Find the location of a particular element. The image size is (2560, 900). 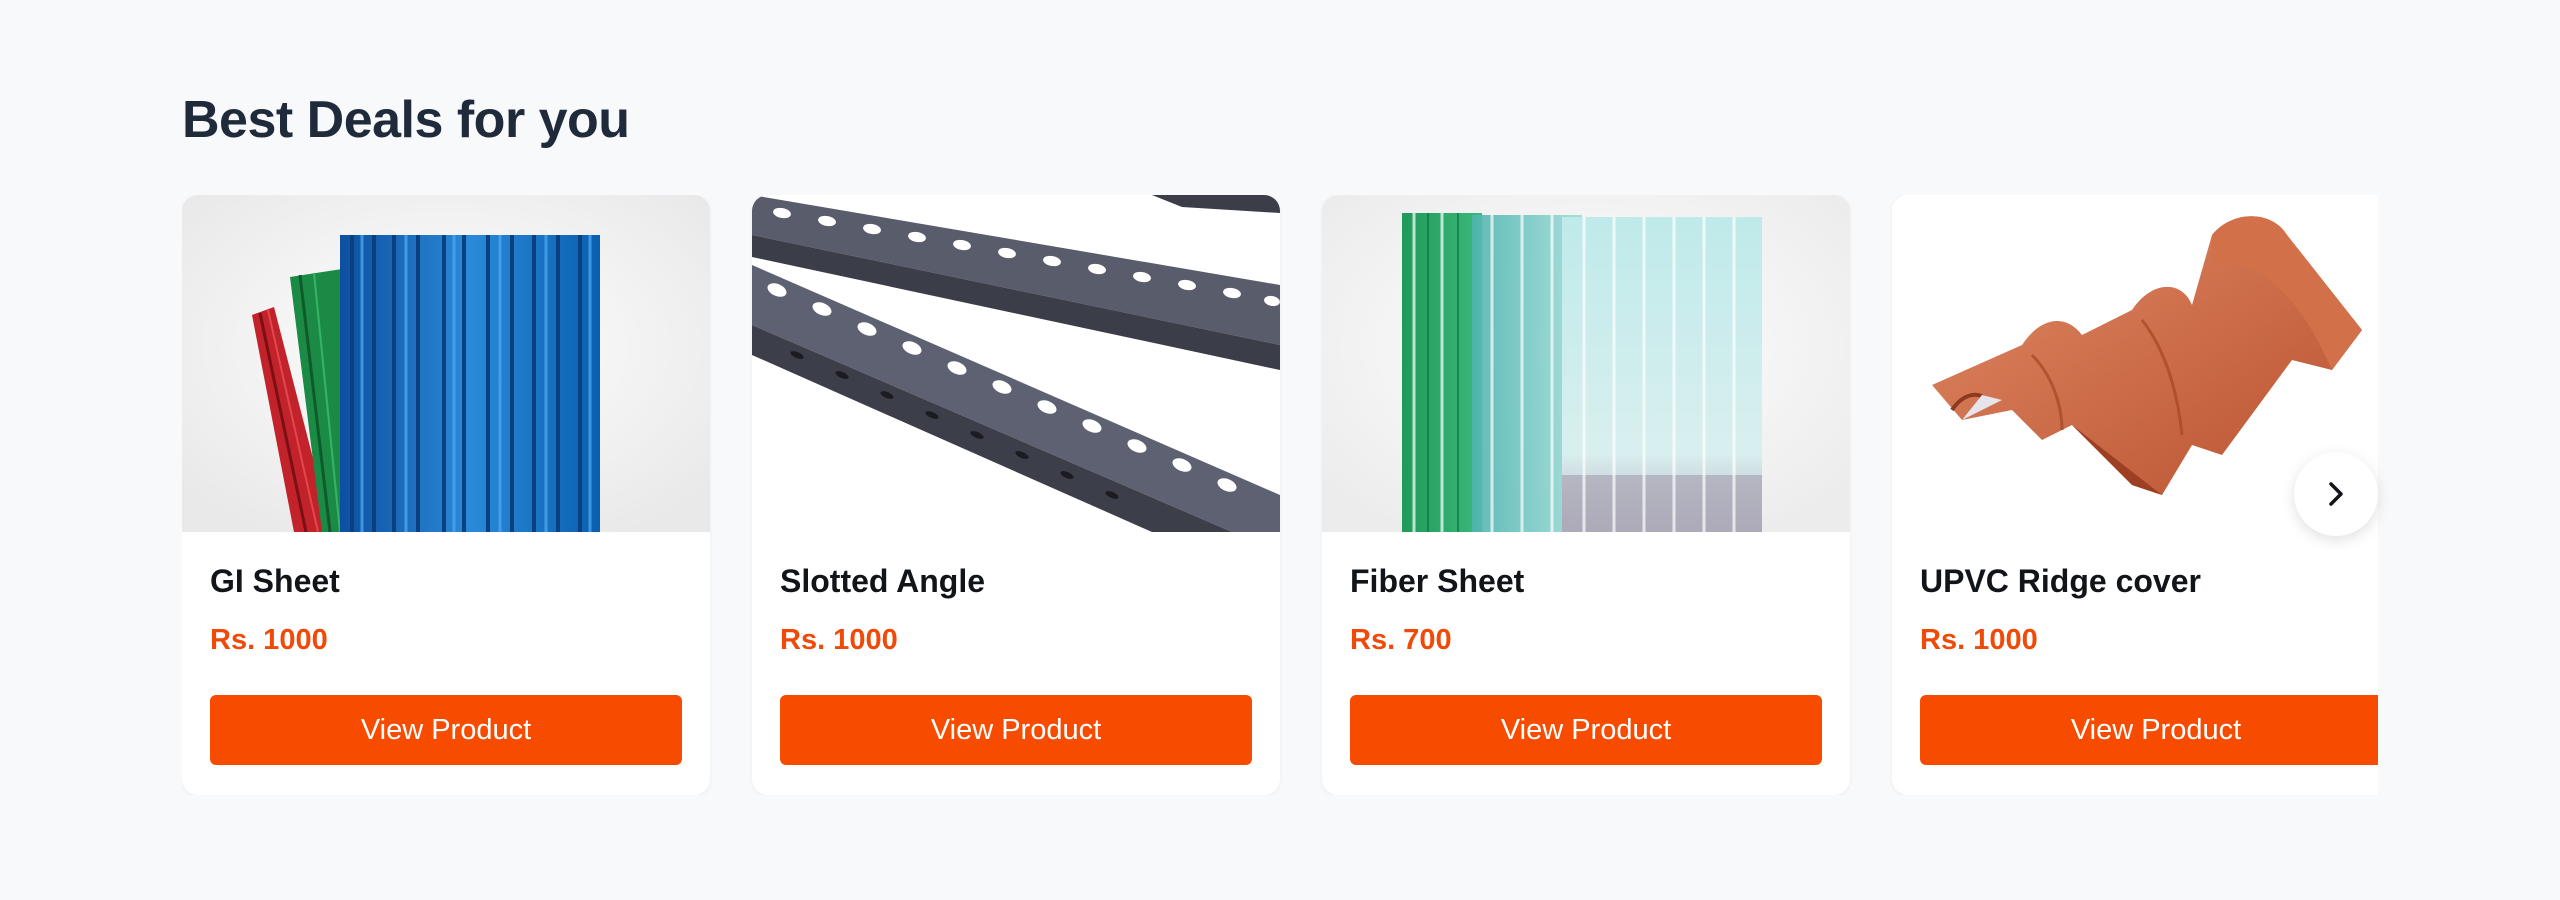

fiber-sheet-image is located at coordinates (1586, 363).